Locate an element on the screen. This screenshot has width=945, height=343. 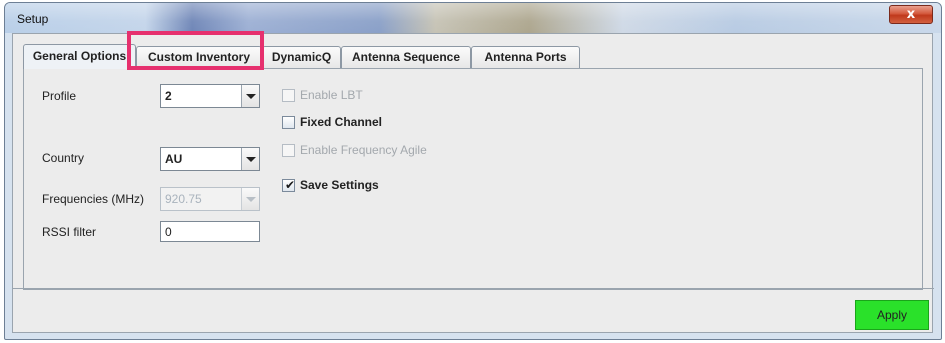
enable-lbt-label: Enable LBT is located at coordinates (331, 95).